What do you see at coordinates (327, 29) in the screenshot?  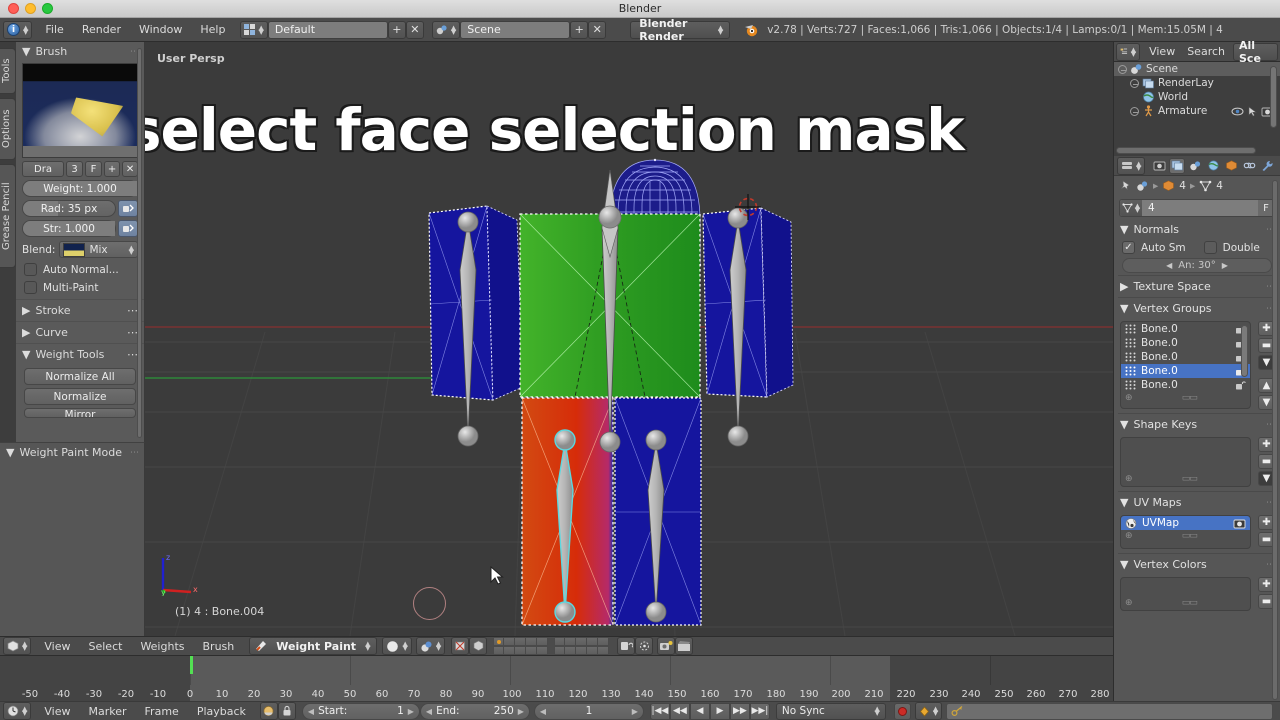 I see `screen-layout-field: Default` at bounding box center [327, 29].